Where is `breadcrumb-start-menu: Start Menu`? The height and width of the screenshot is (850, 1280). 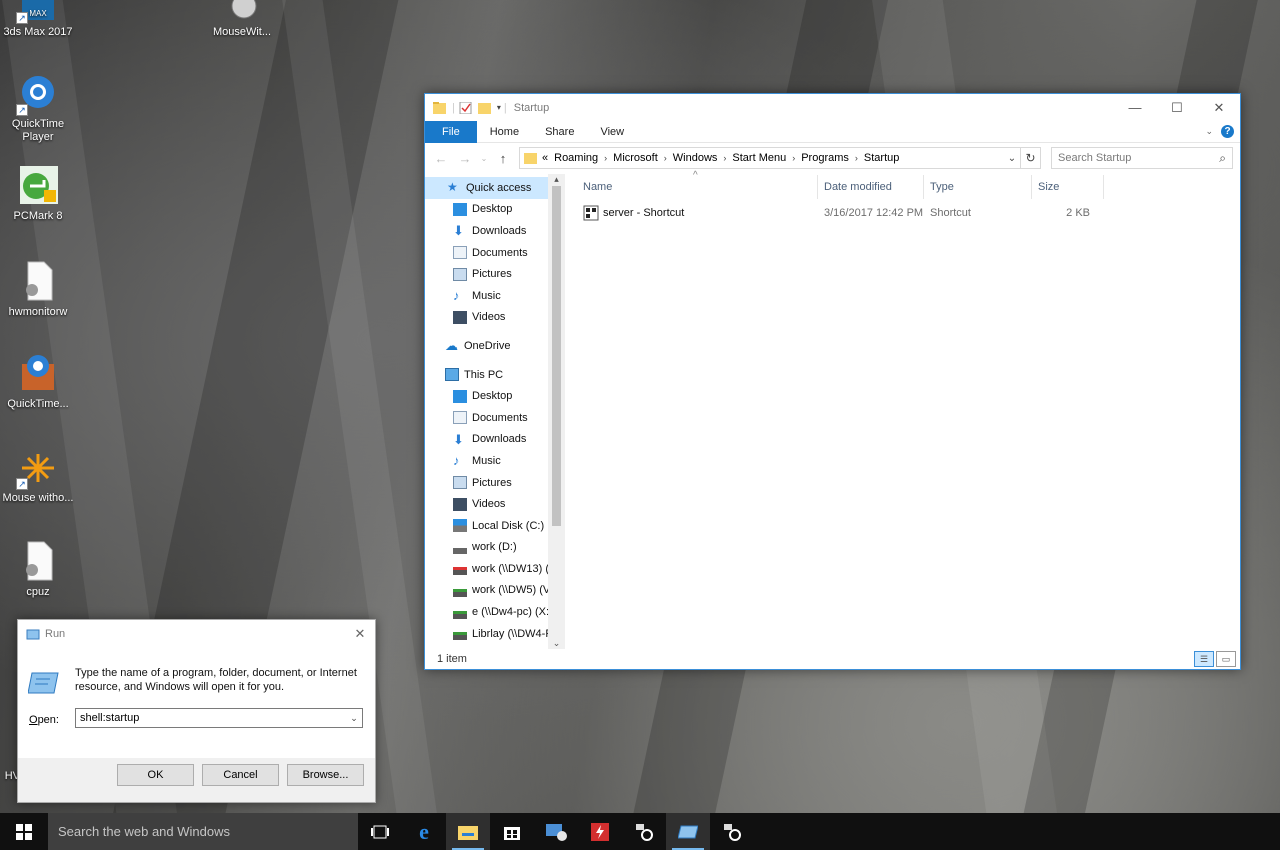 breadcrumb-start-menu: Start Menu is located at coordinates (759, 158).